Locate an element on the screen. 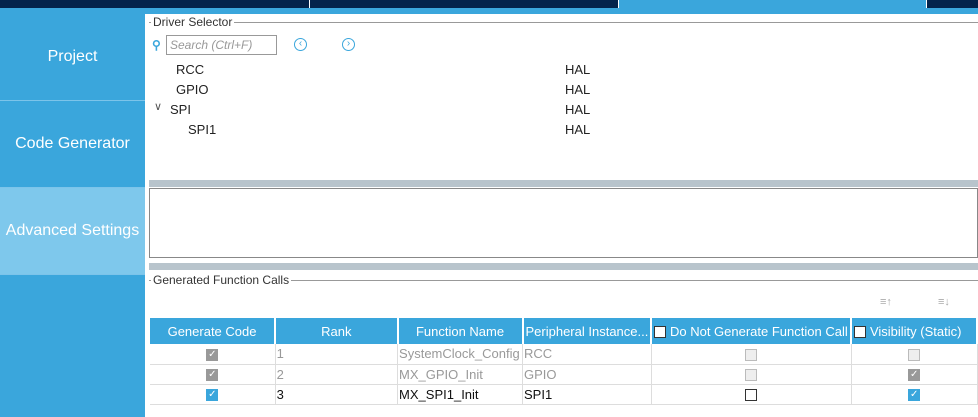 This screenshot has width=978, height=417. move-down-icon: ≡↓ is located at coordinates (944, 302).